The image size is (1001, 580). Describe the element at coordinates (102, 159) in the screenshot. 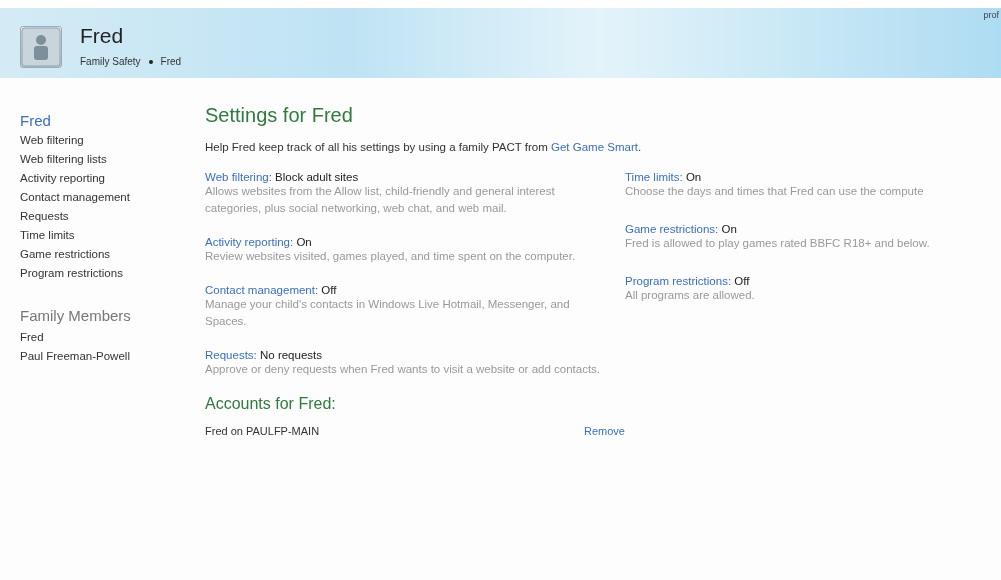

I see `sidebar-item: Web filtering lists` at that location.